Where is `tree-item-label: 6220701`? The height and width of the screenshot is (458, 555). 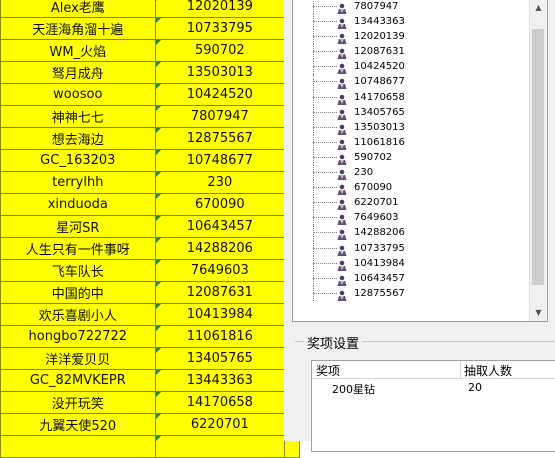
tree-item-label: 6220701 is located at coordinates (376, 203).